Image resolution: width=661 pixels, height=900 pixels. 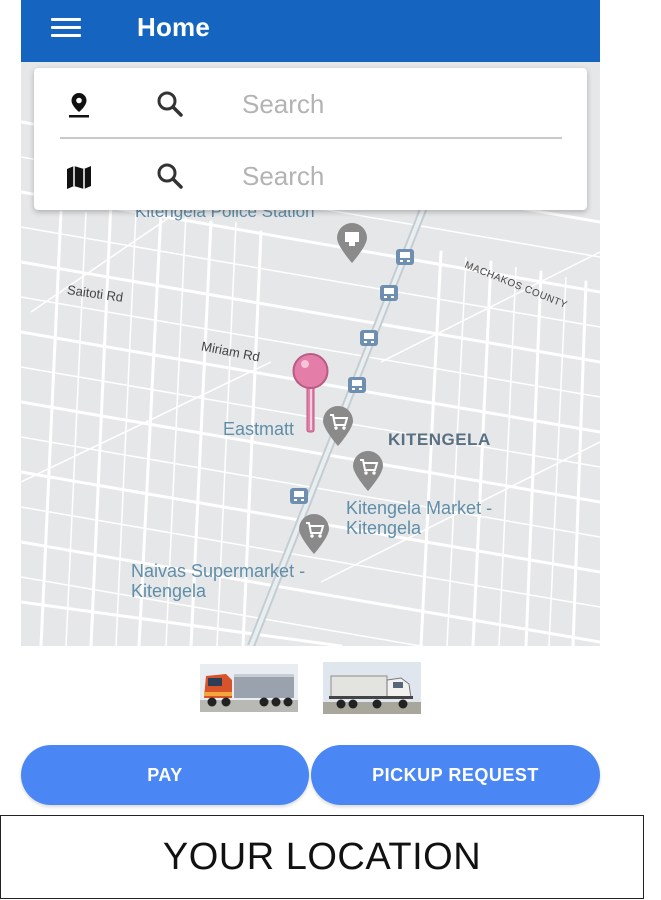 I want to click on app-bar: Home, so click(x=310, y=31).